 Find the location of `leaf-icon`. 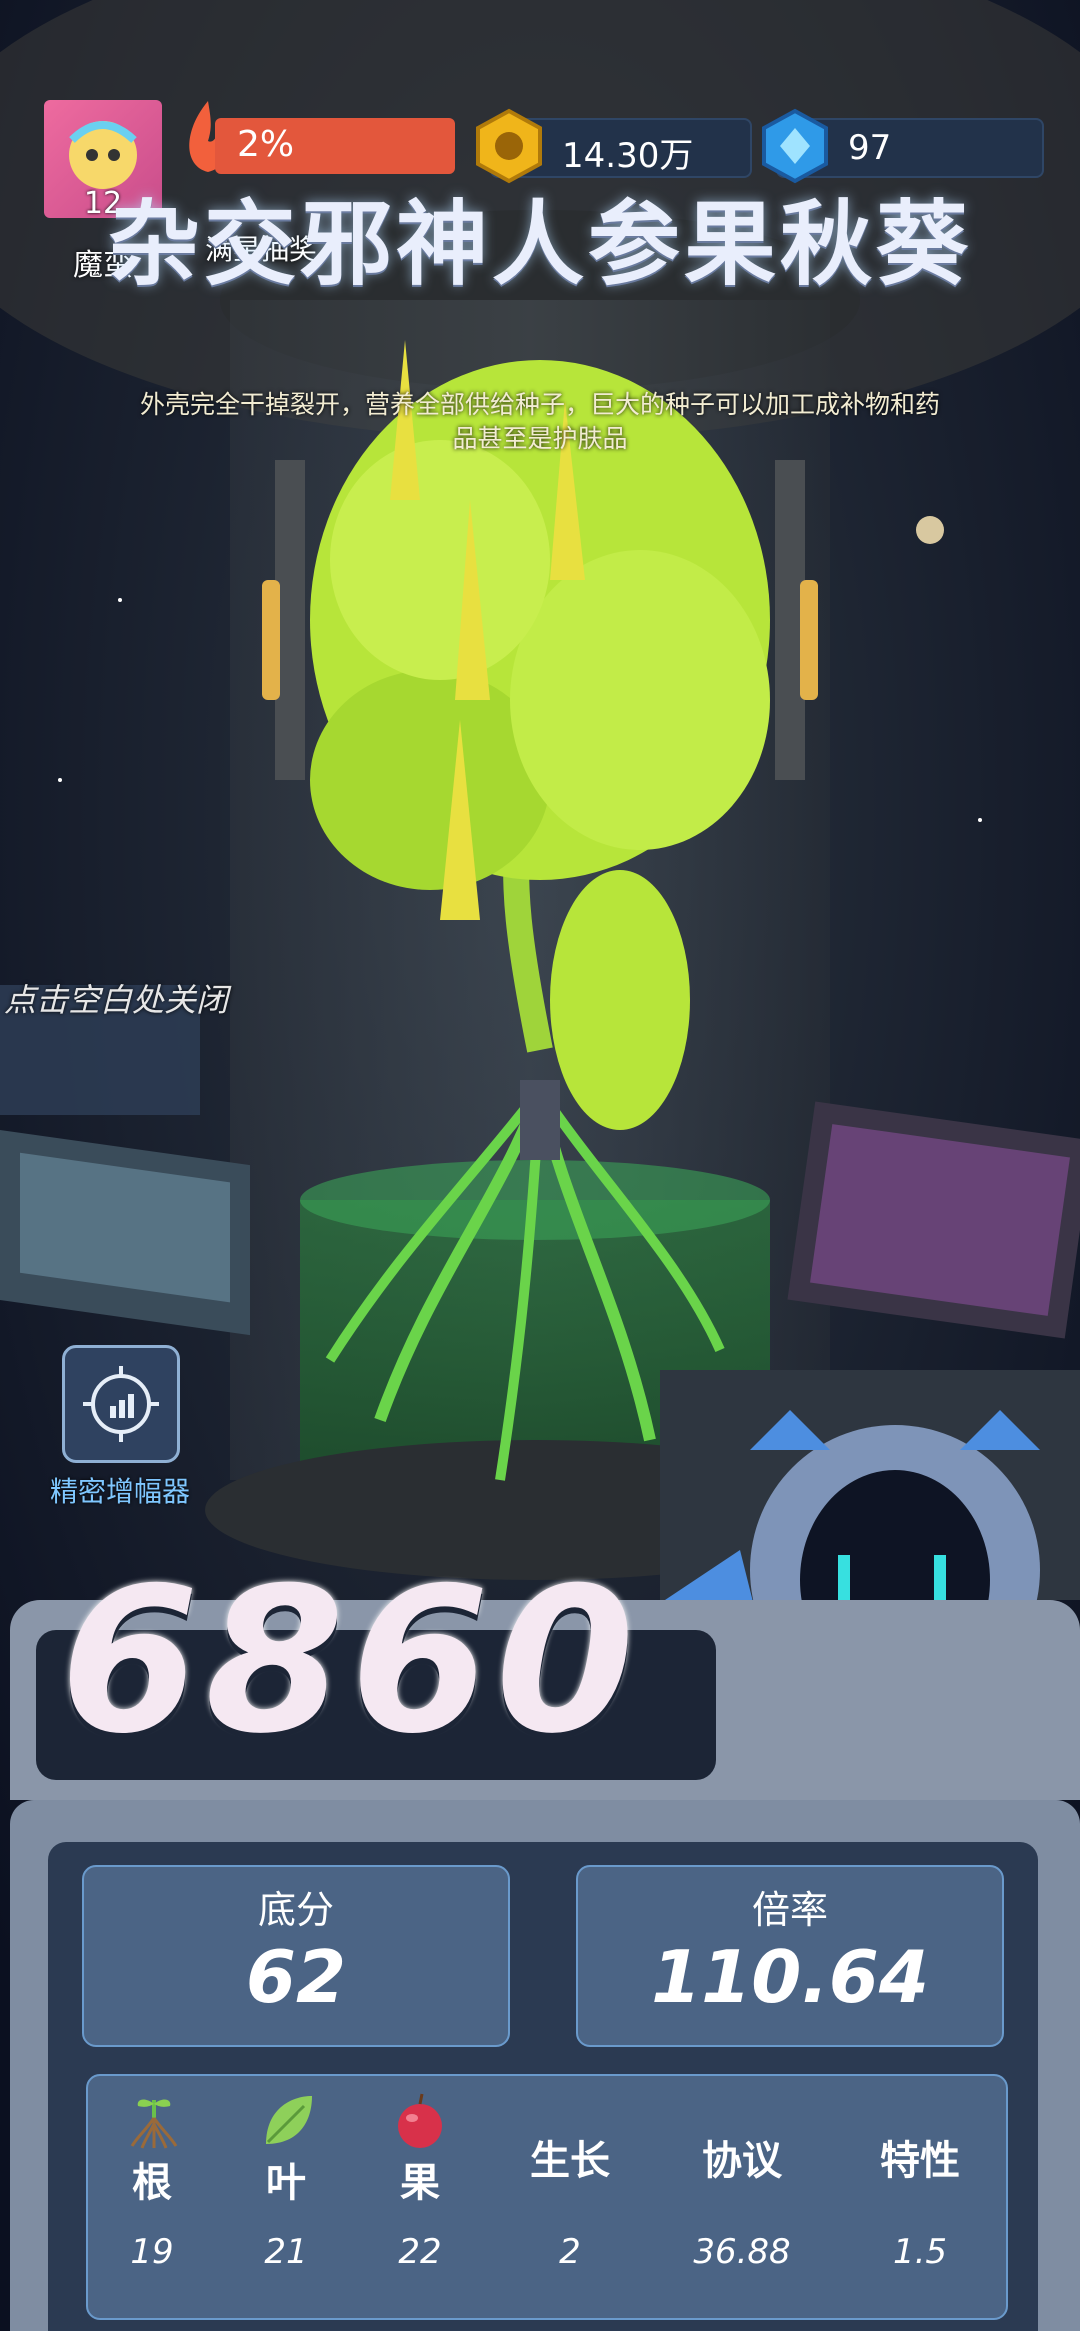

leaf-icon is located at coordinates (289, 2120).